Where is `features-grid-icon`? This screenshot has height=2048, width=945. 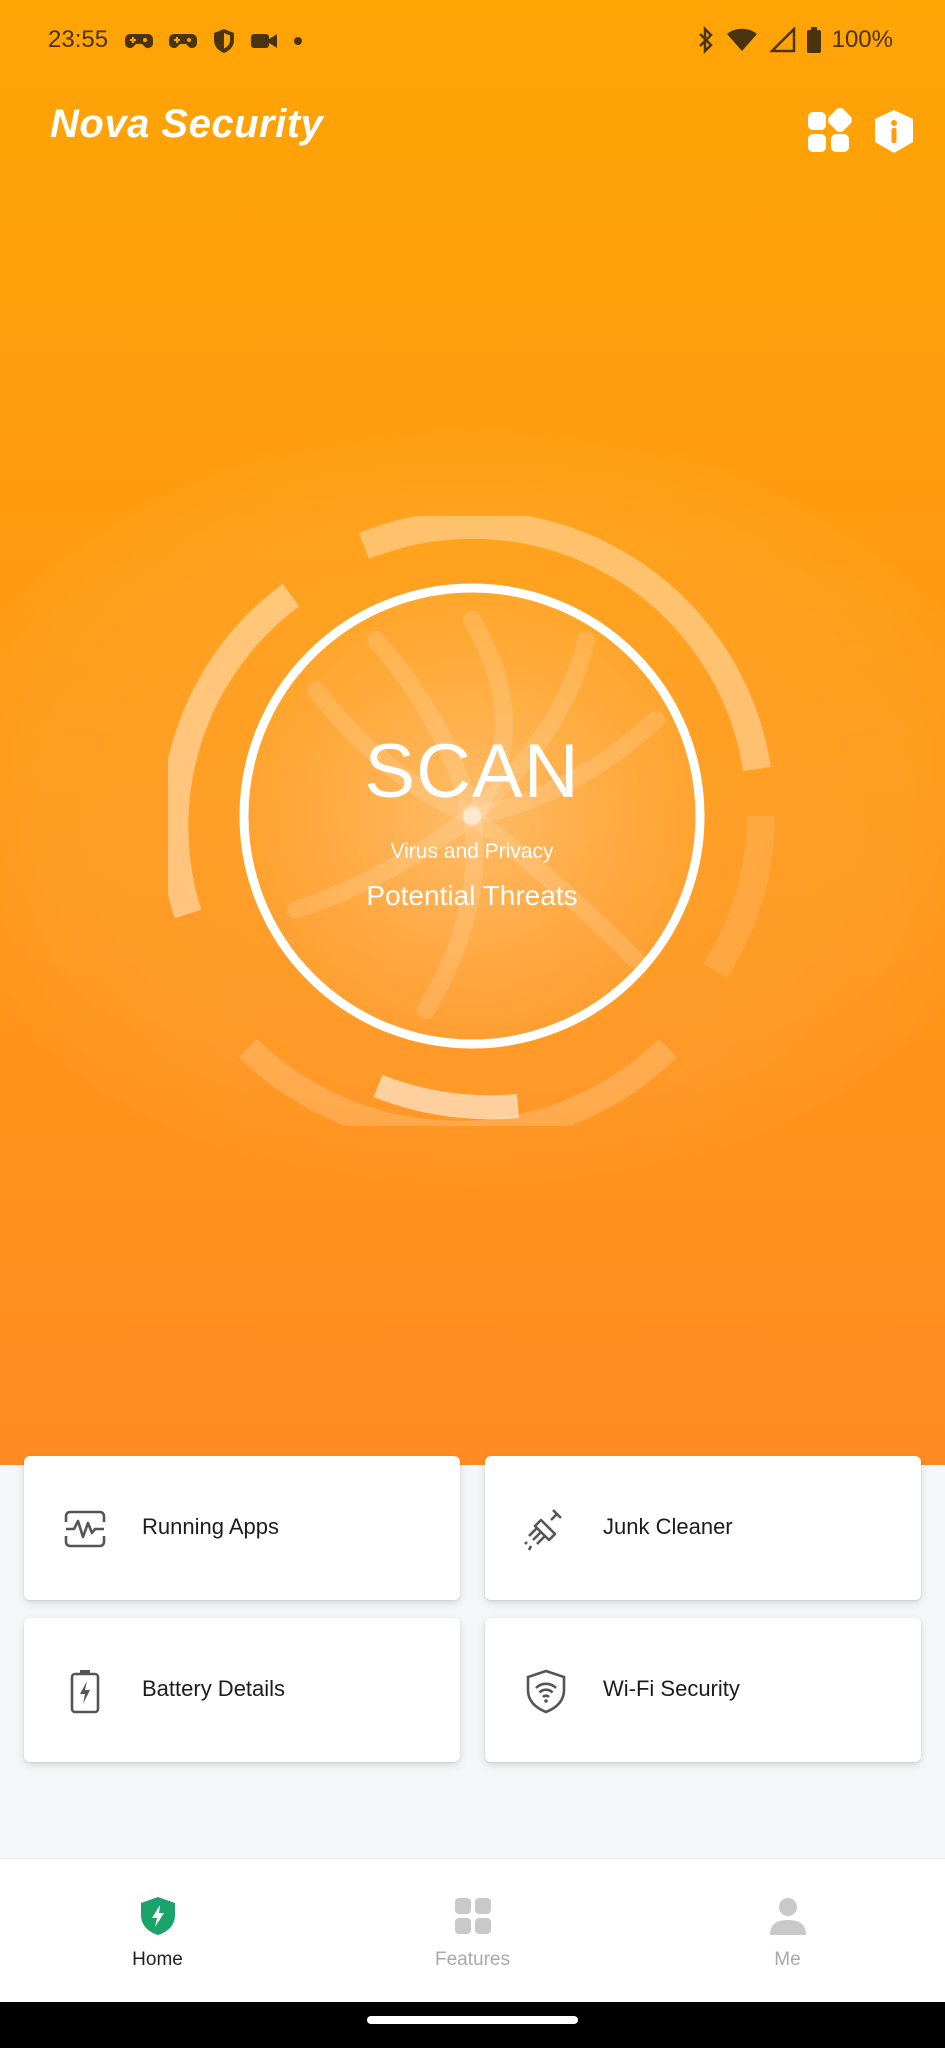
features-grid-icon is located at coordinates (473, 1916).